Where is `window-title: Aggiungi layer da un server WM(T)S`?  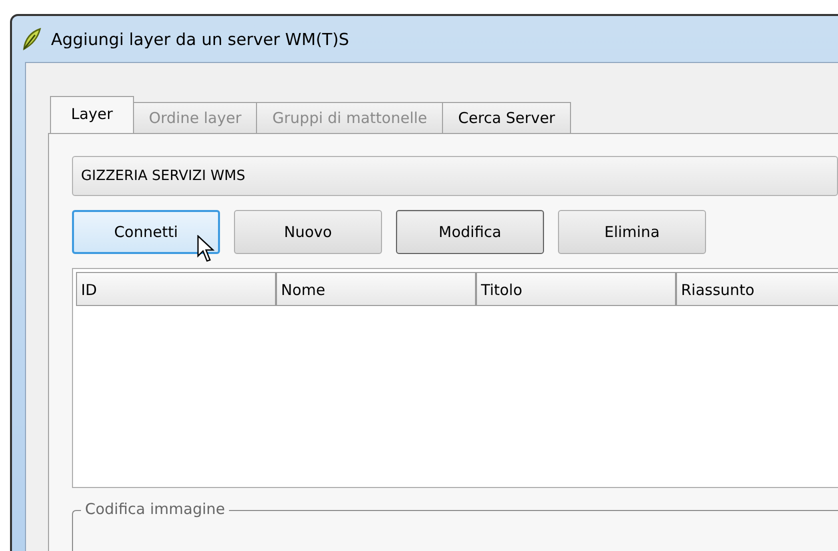
window-title: Aggiungi layer da un server WM(T)S is located at coordinates (200, 39).